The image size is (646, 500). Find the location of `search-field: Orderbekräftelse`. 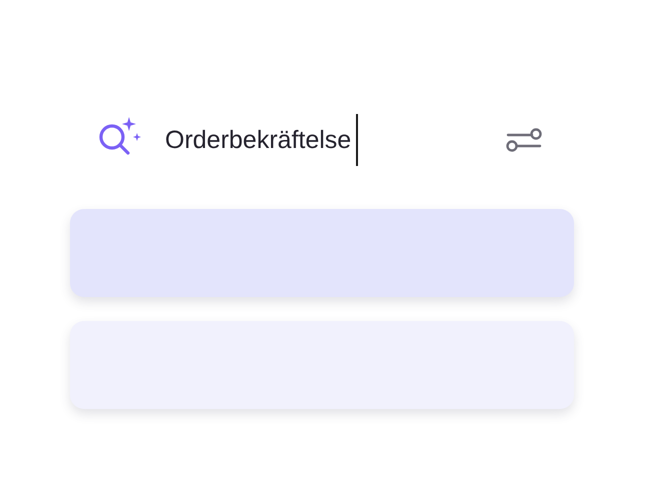

search-field: Orderbekräftelse is located at coordinates (300, 140).